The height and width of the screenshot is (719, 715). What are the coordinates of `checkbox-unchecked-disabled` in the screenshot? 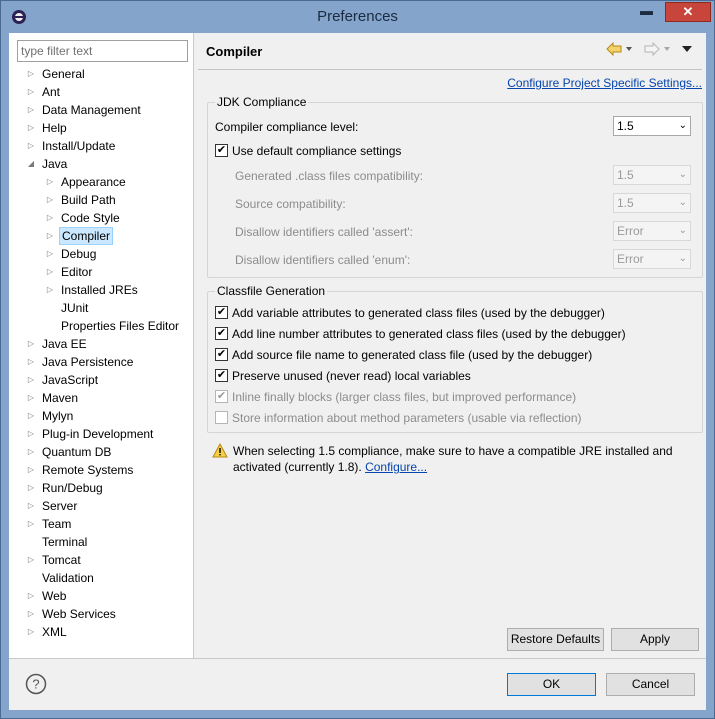 It's located at (221, 417).